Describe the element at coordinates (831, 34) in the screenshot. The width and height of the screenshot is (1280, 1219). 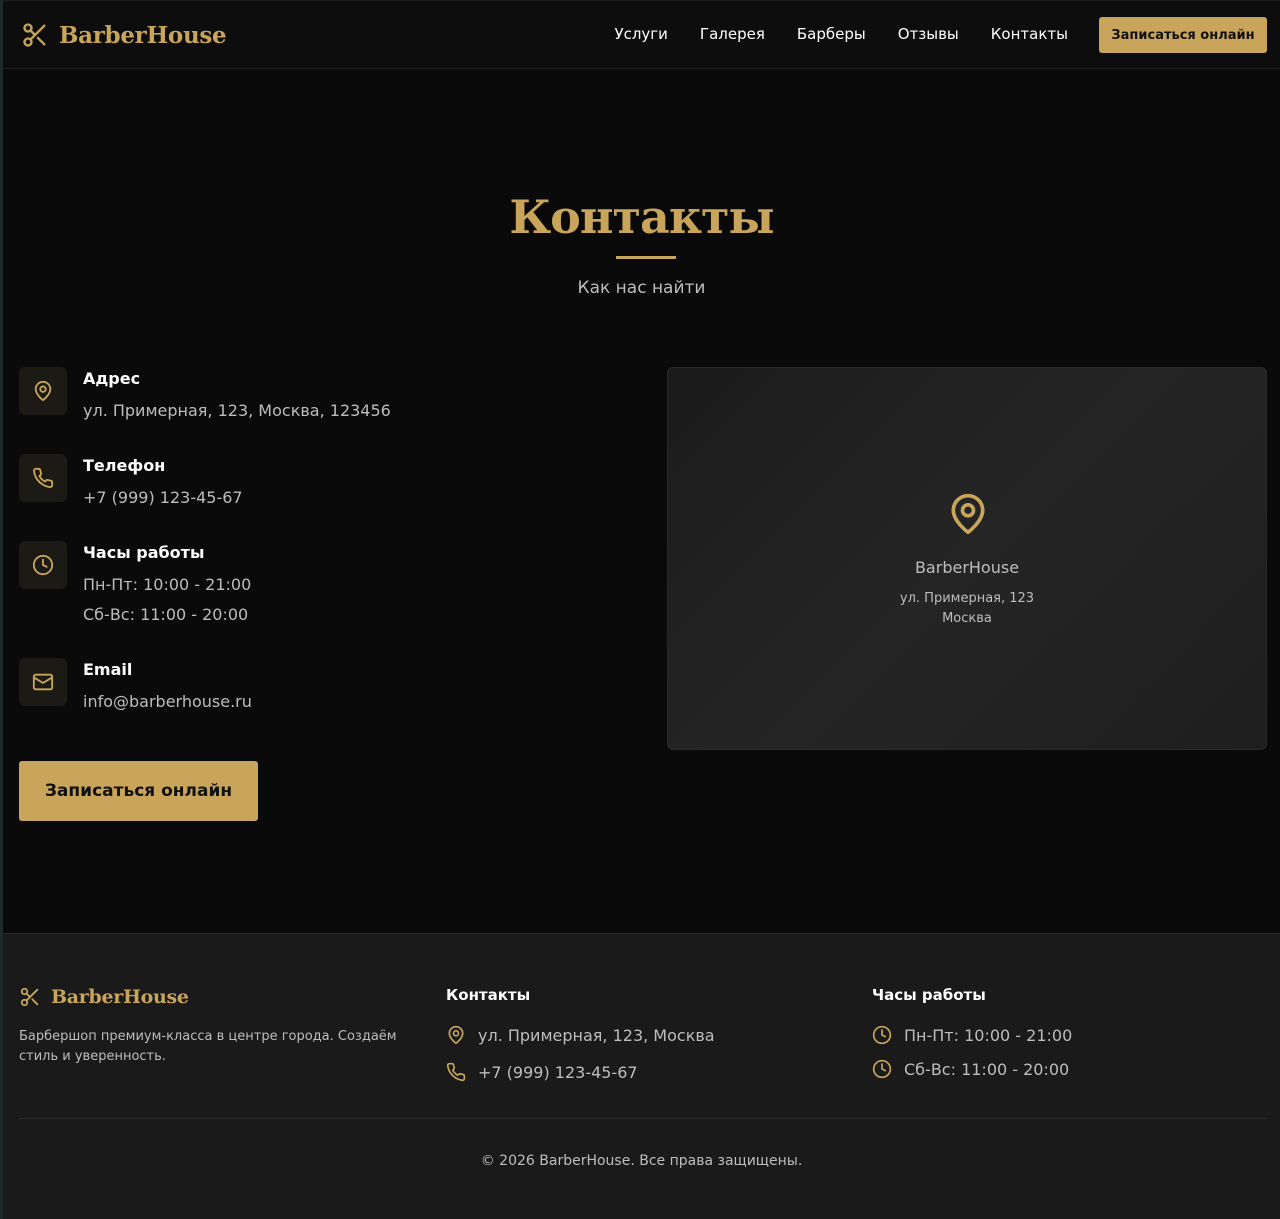
I see `nav-item-barbers: Барберы` at that location.